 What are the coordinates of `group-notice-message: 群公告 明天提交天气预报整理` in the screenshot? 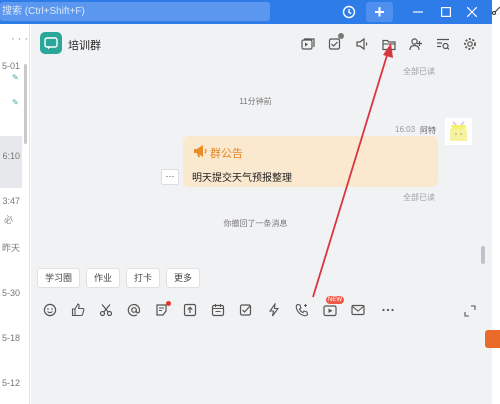 It's located at (310, 161).